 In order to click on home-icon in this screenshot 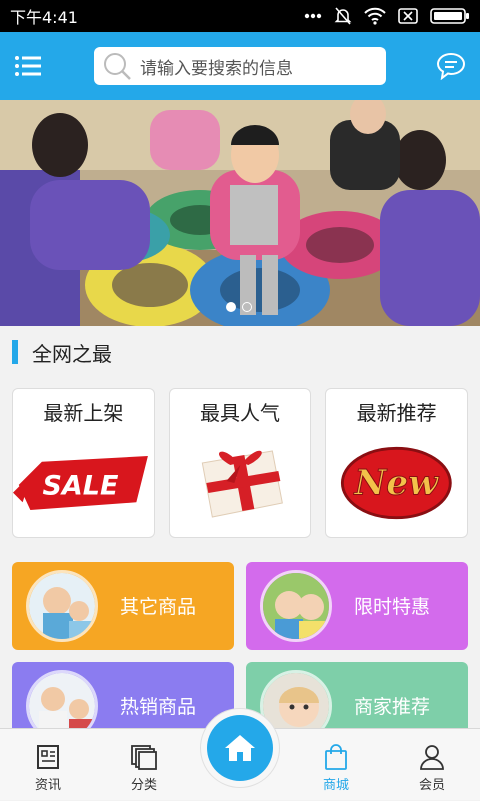, I will do `click(240, 748)`.